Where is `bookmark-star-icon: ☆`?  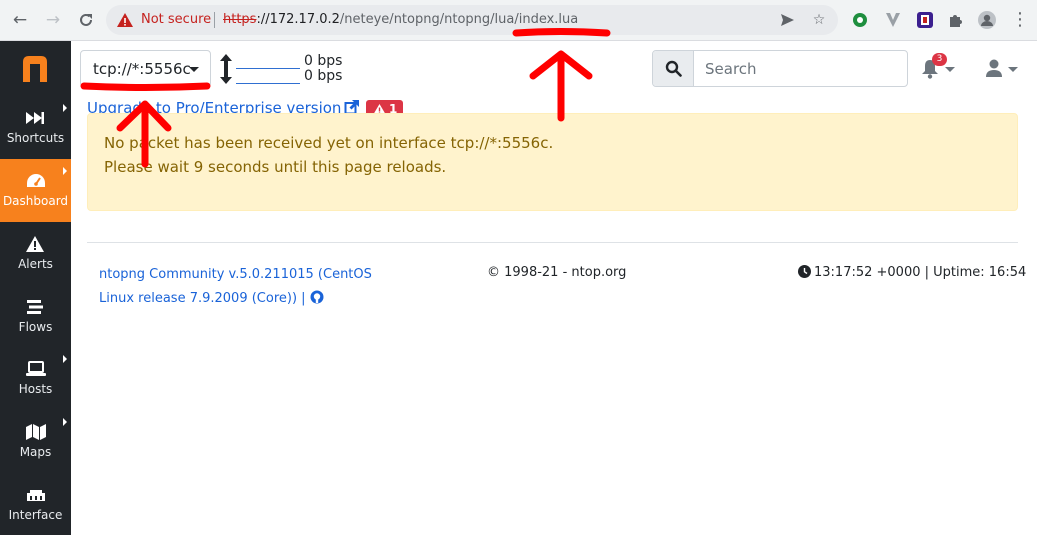
bookmark-star-icon: ☆ is located at coordinates (819, 20).